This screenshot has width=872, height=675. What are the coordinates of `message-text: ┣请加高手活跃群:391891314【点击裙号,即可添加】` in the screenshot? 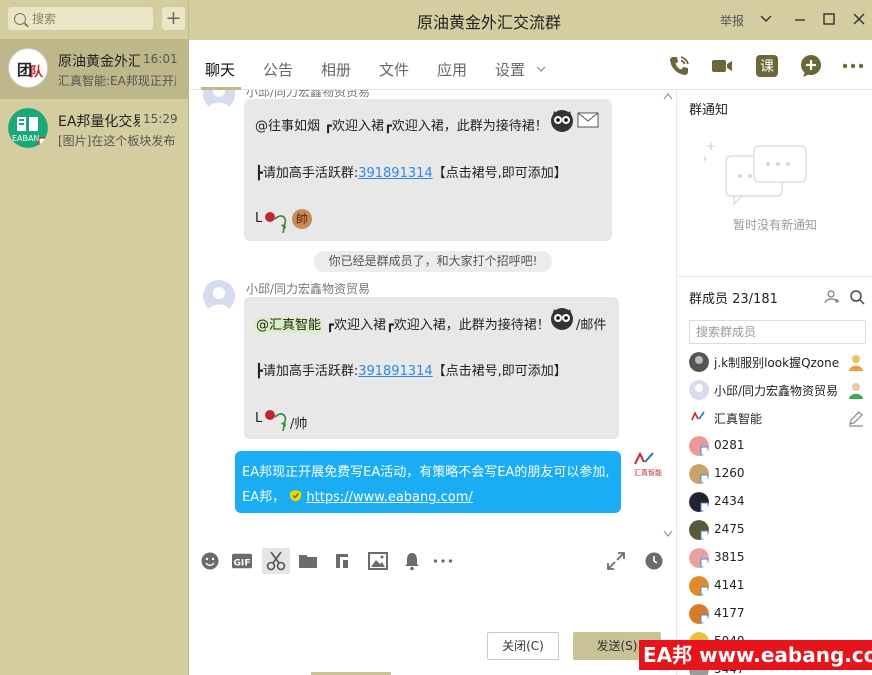 It's located at (411, 371).